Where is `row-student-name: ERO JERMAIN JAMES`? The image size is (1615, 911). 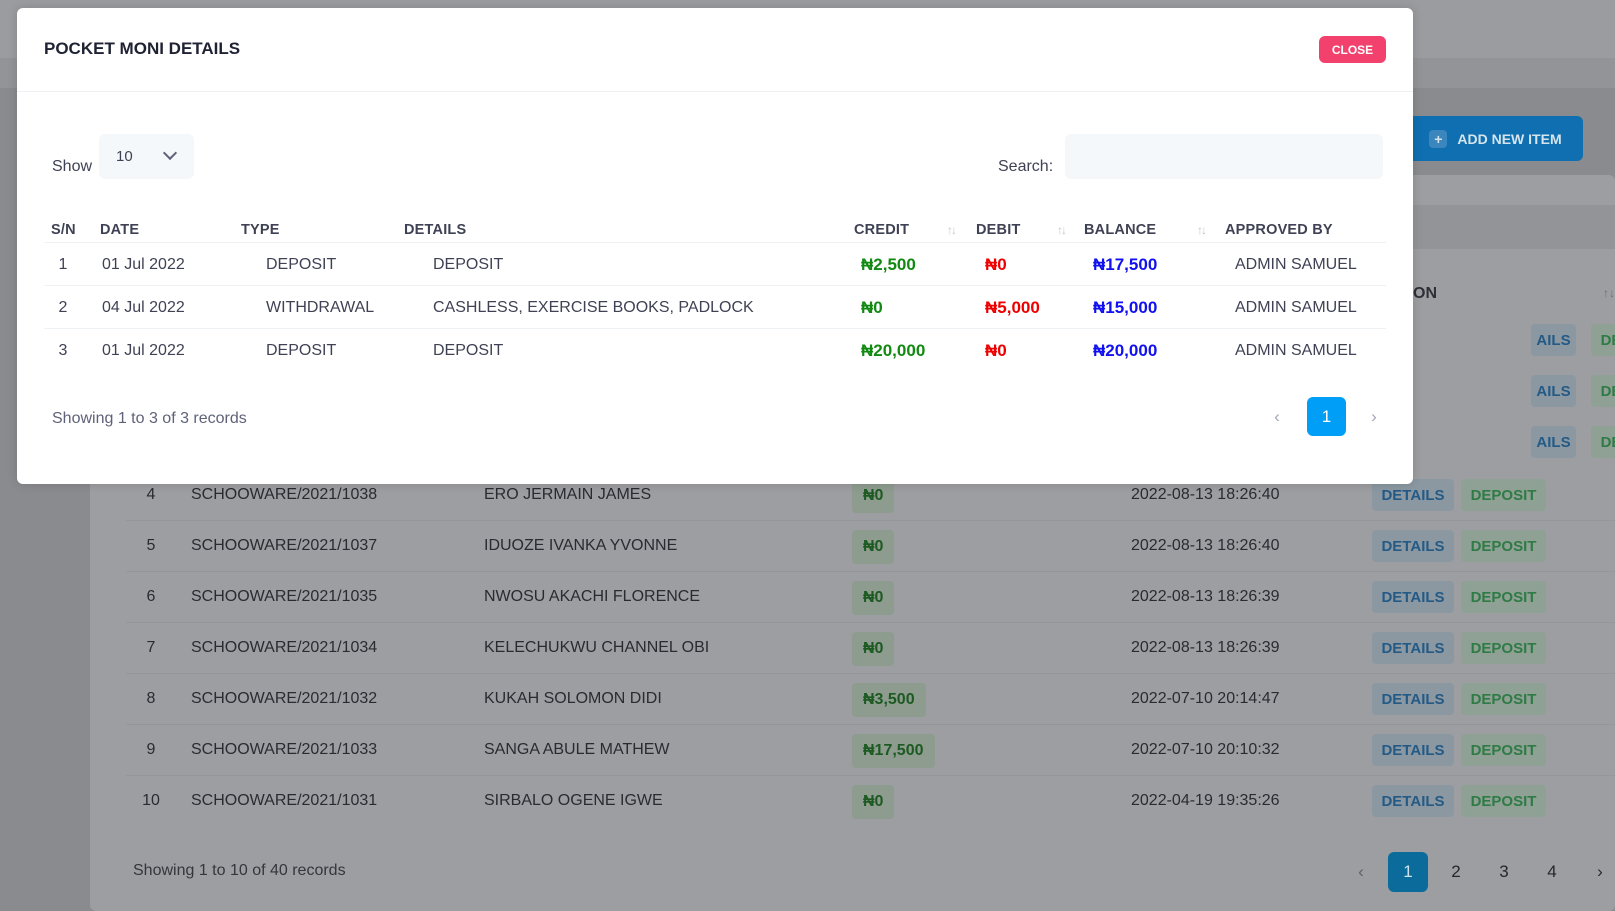
row-student-name: ERO JERMAIN JAMES is located at coordinates (568, 494).